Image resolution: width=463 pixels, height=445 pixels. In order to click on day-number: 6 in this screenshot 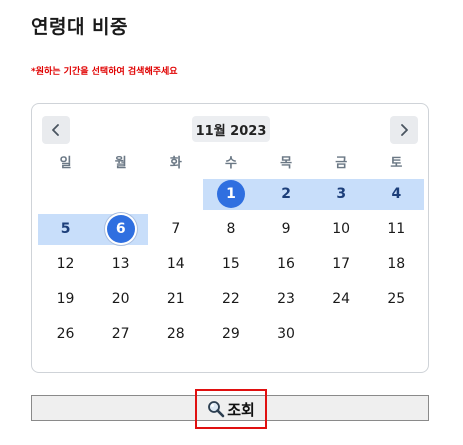, I will do `click(120, 229)`.